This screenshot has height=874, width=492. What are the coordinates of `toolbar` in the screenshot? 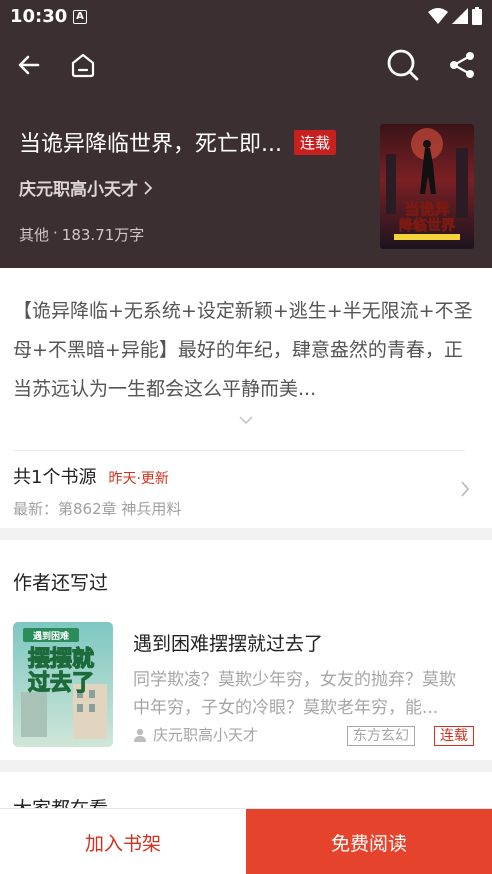 It's located at (246, 65).